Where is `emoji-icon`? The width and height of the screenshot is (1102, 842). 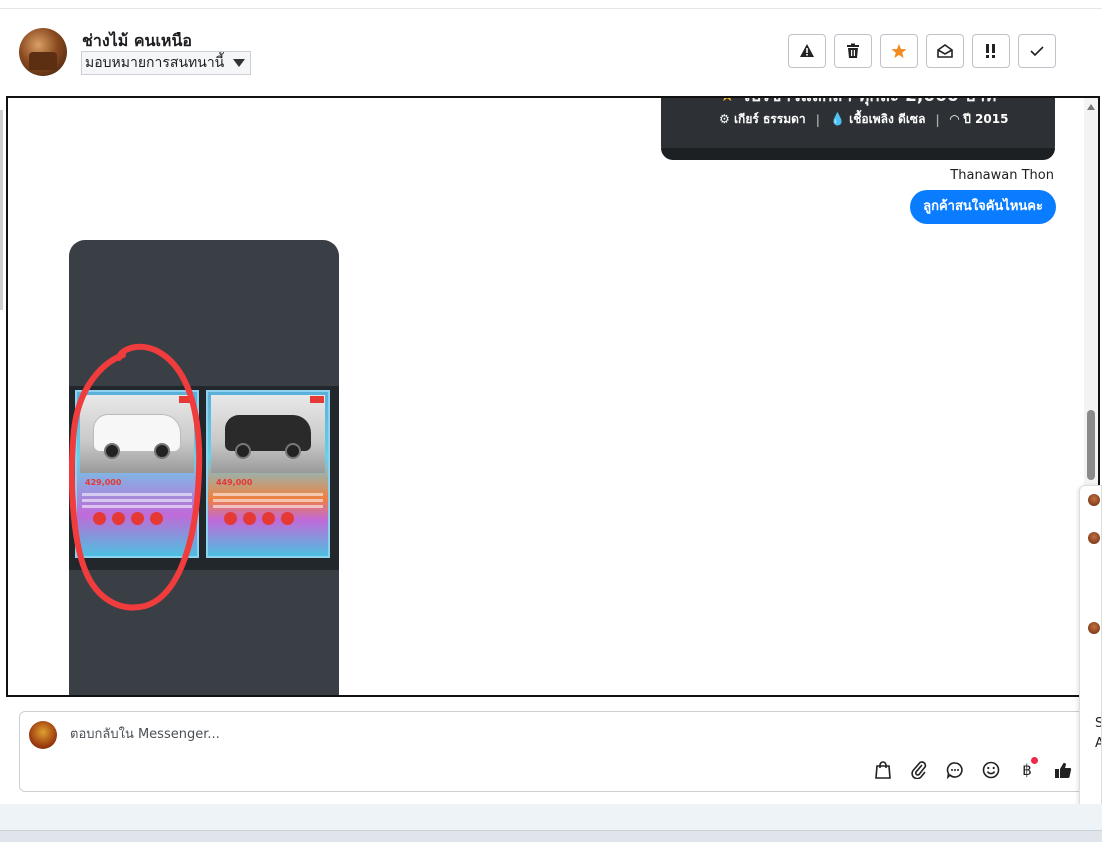 emoji-icon is located at coordinates (991, 770).